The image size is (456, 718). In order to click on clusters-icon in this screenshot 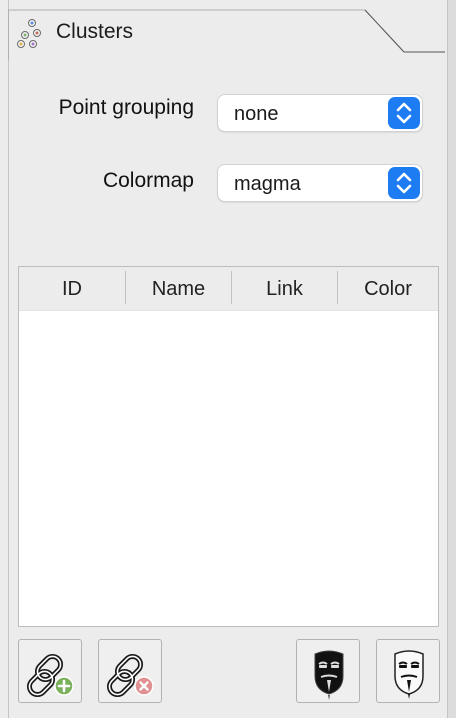, I will do `click(29, 33)`.